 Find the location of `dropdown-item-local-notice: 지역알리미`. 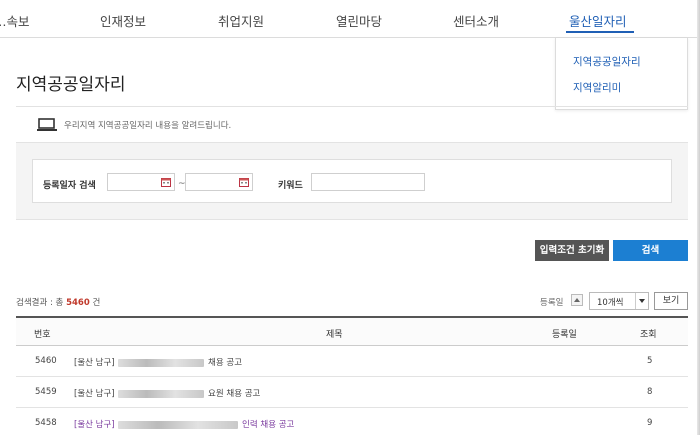

dropdown-item-local-notice: 지역알리미 is located at coordinates (597, 87).